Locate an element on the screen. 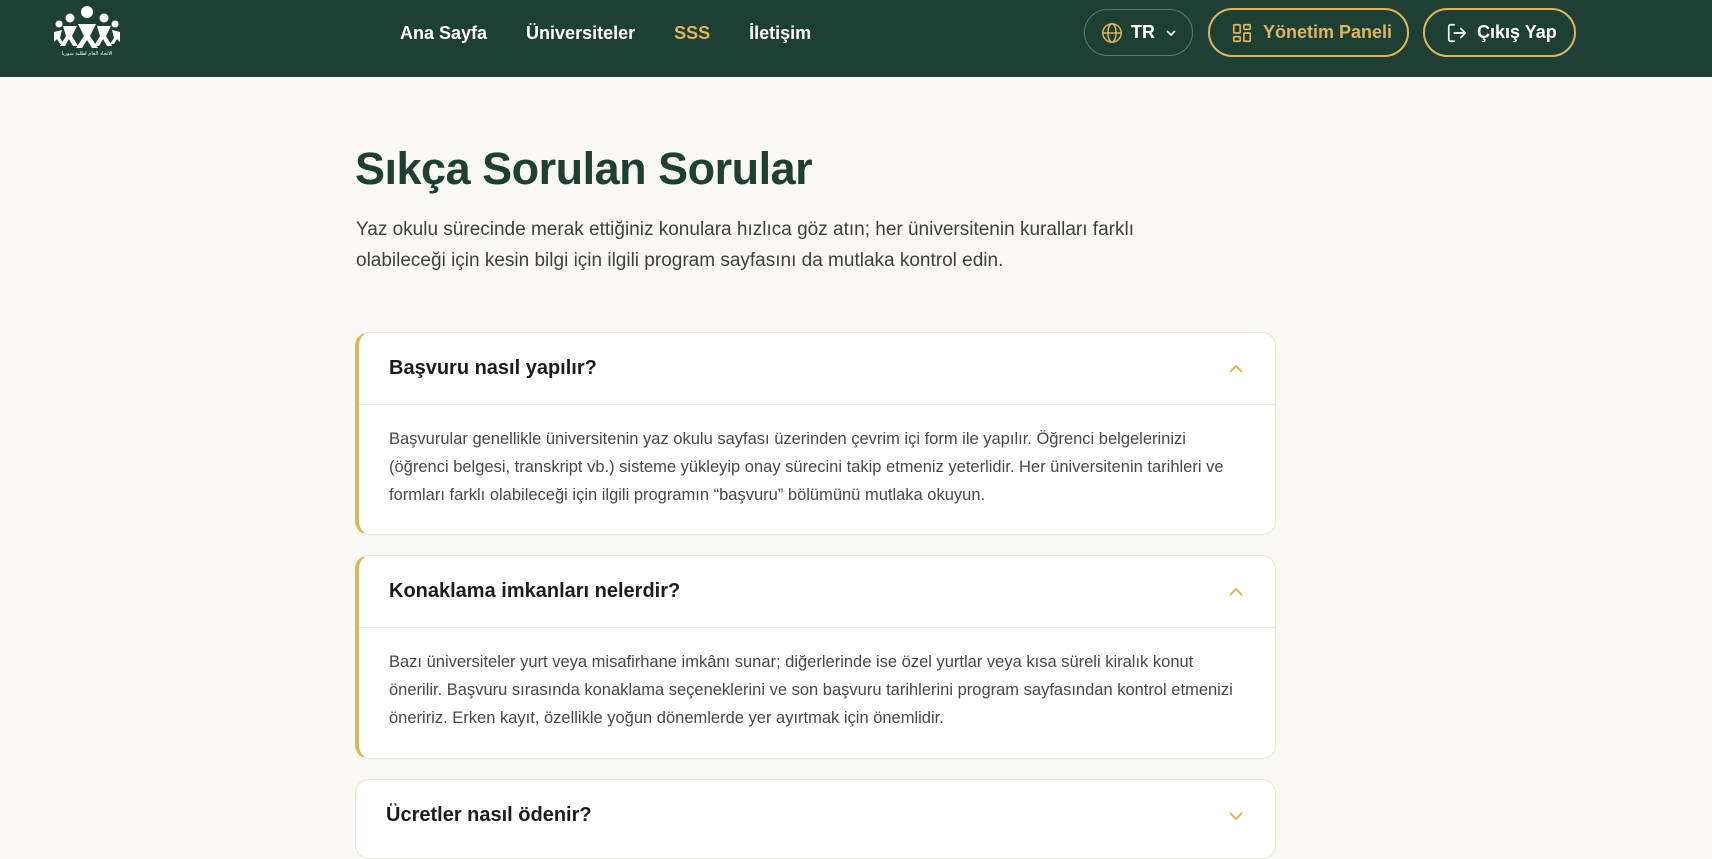  nav-link-universities: Üniversiteler is located at coordinates (580, 33).